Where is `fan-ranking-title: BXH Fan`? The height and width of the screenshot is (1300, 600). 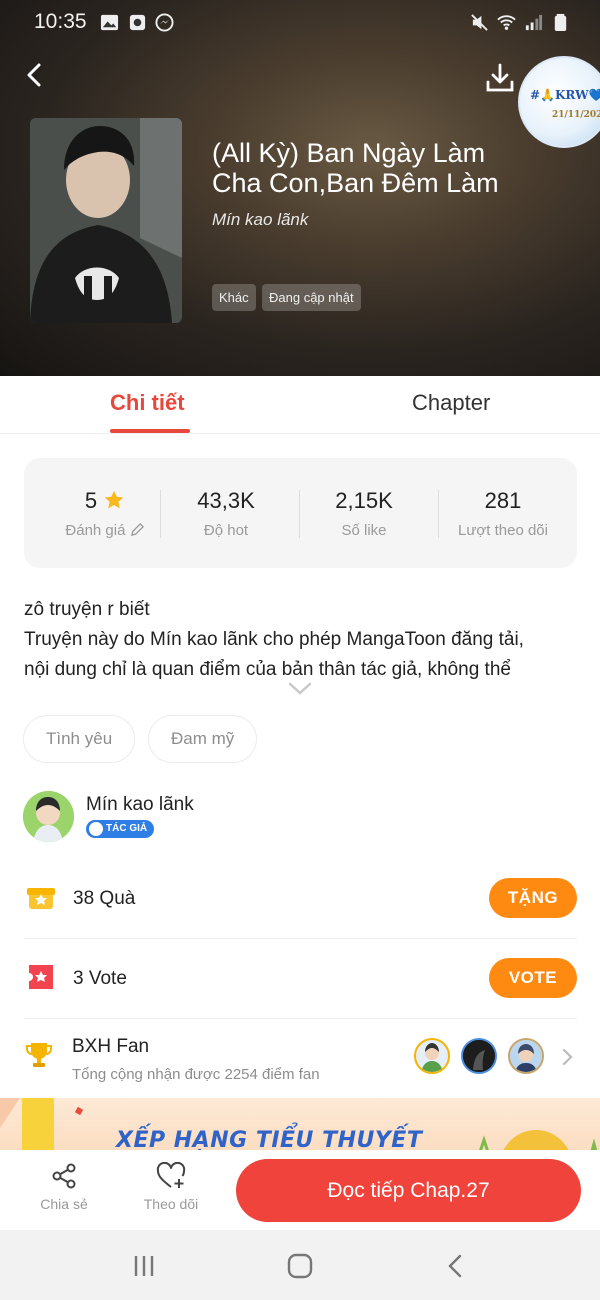
fan-ranking-title: BXH Fan is located at coordinates (110, 1047).